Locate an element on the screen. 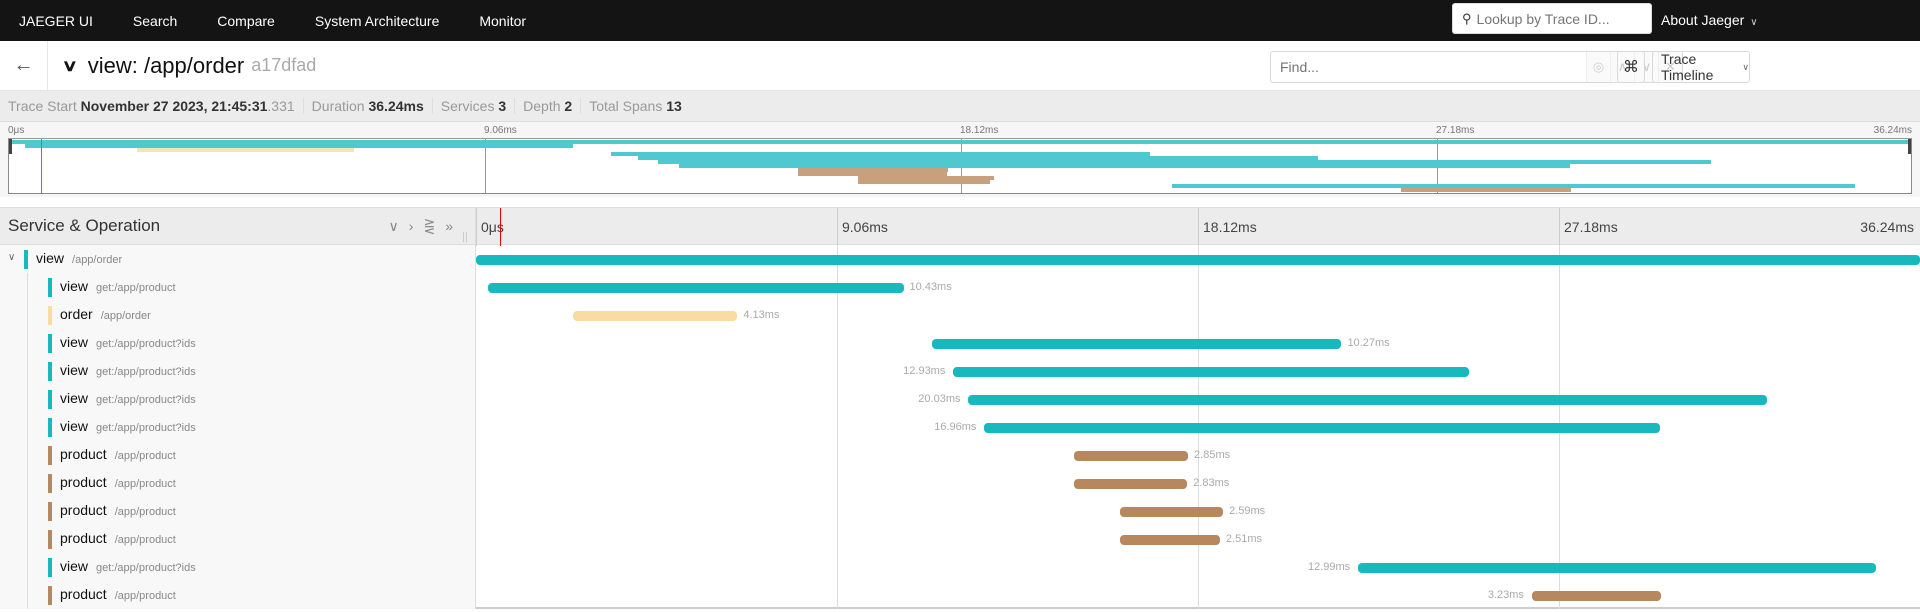  trace-minimap: 0μs 9.06ms 18.12ms 27.18ms 36.24ms is located at coordinates (960, 159).